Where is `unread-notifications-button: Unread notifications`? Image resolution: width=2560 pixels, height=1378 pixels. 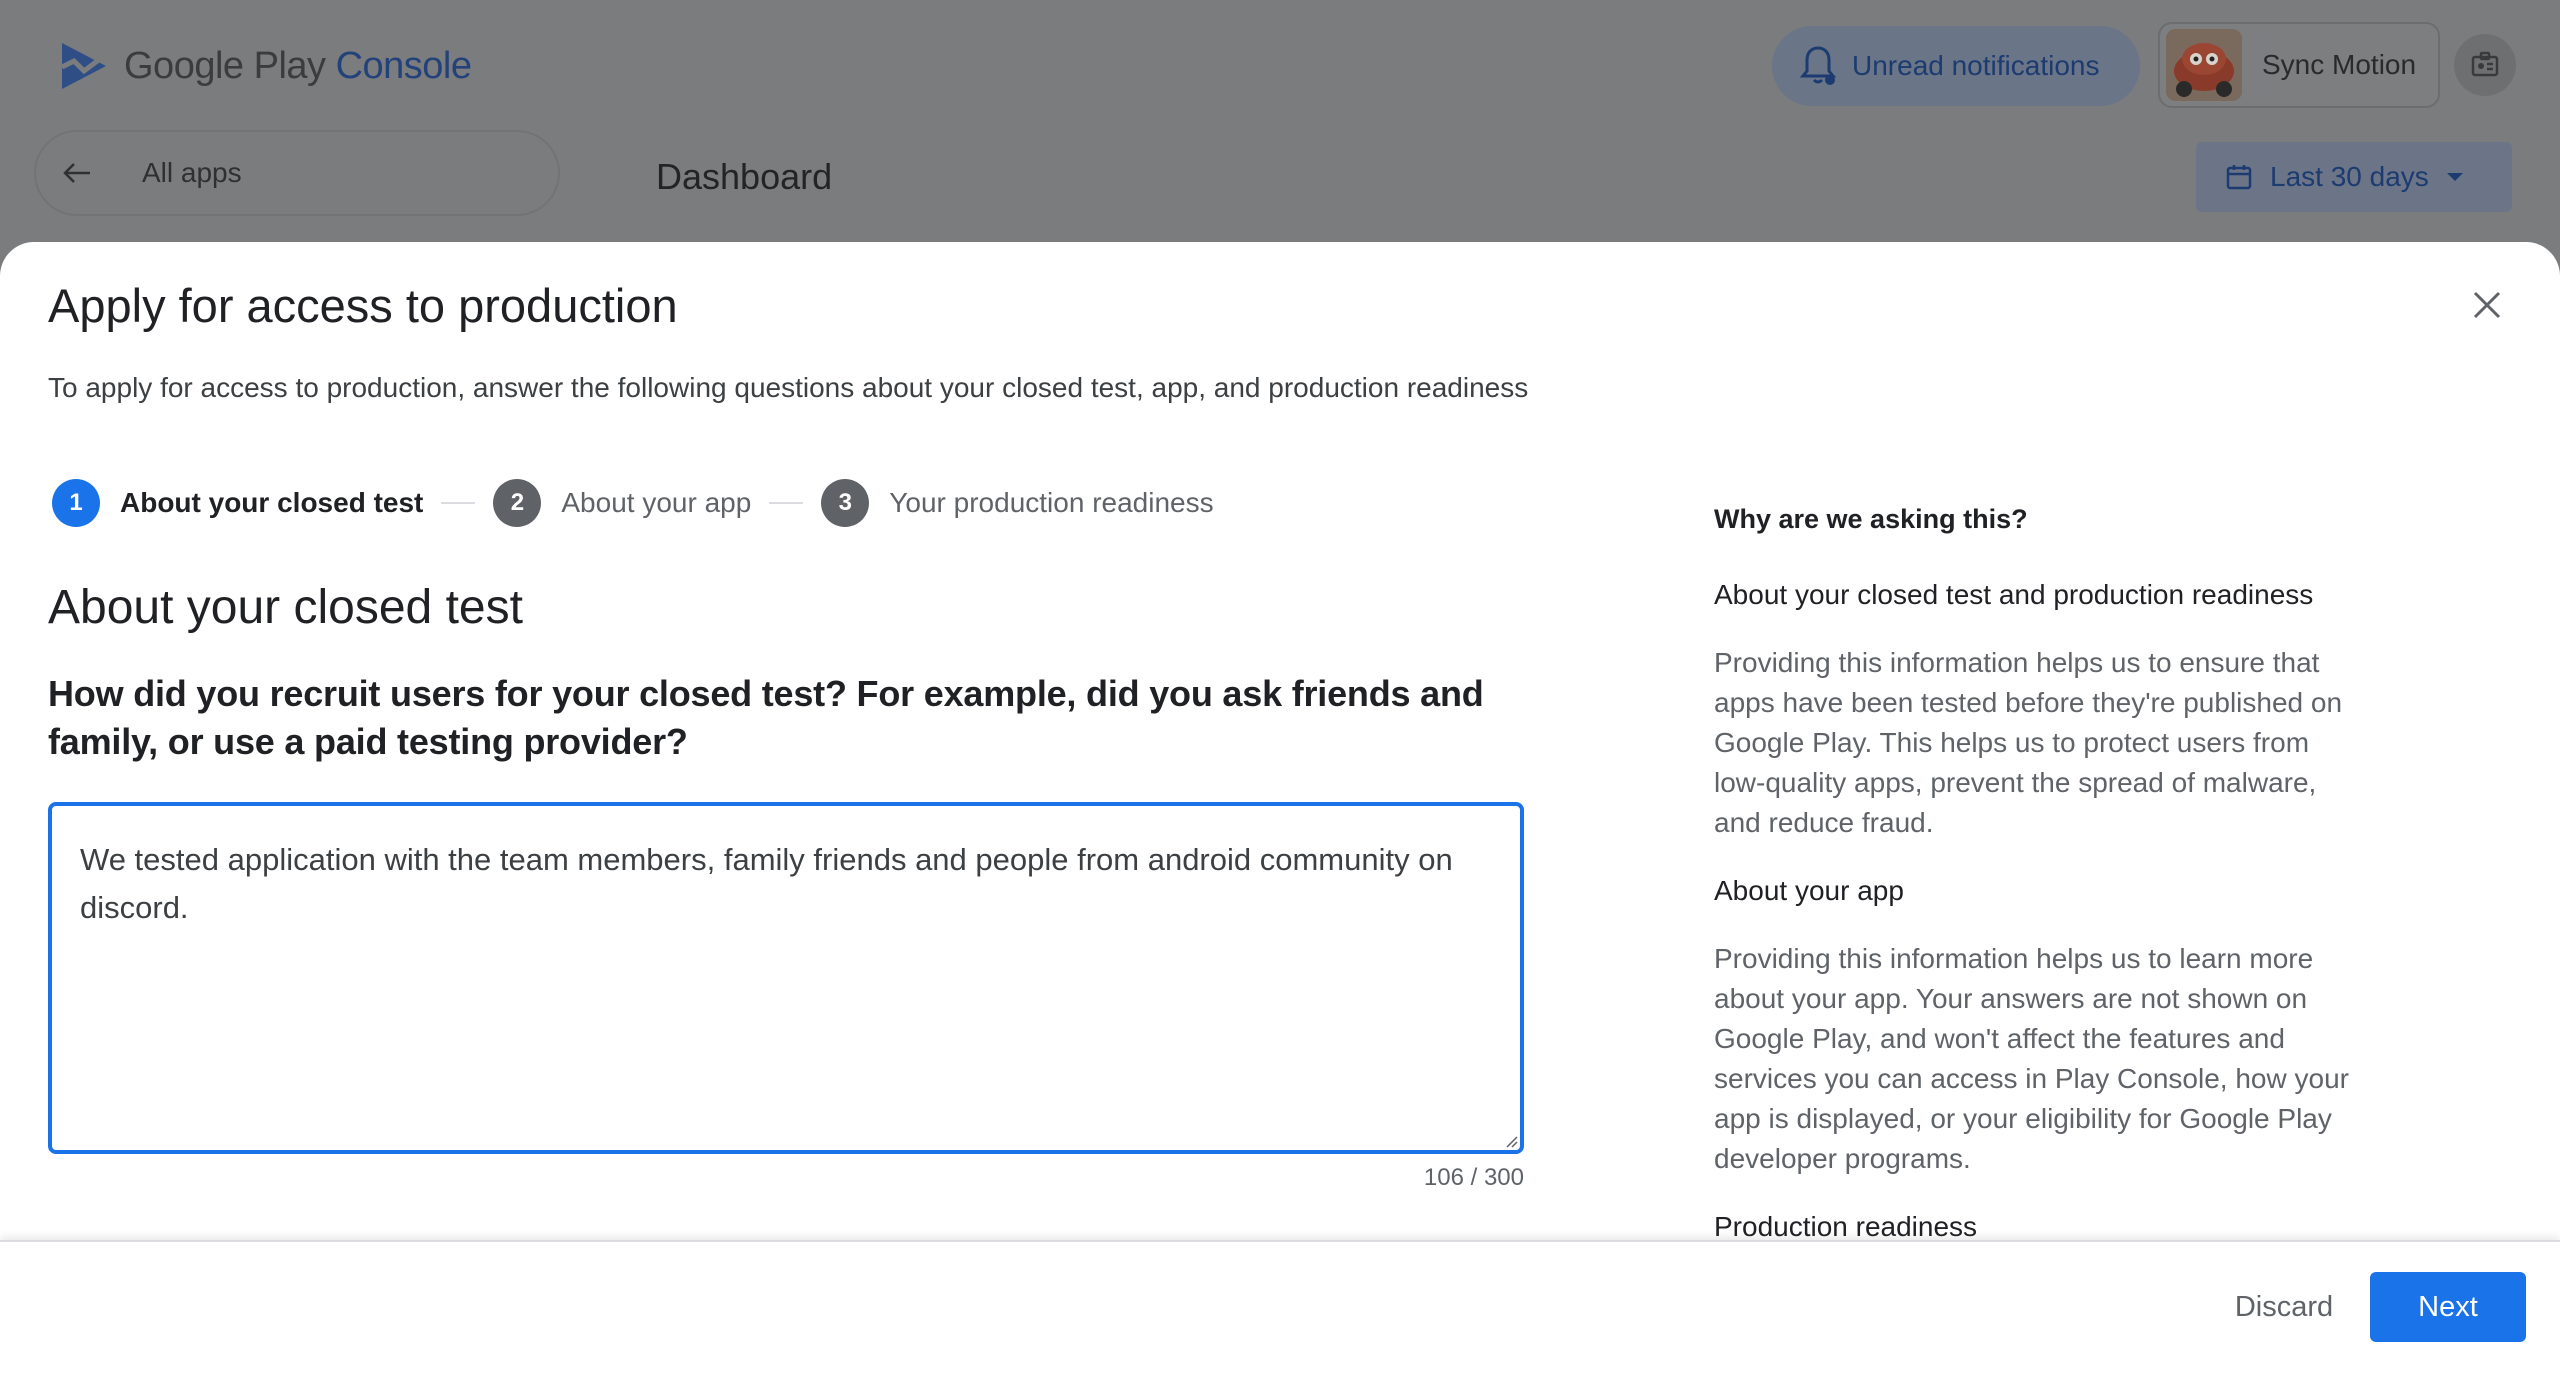
unread-notifications-button: Unread notifications is located at coordinates (1956, 66).